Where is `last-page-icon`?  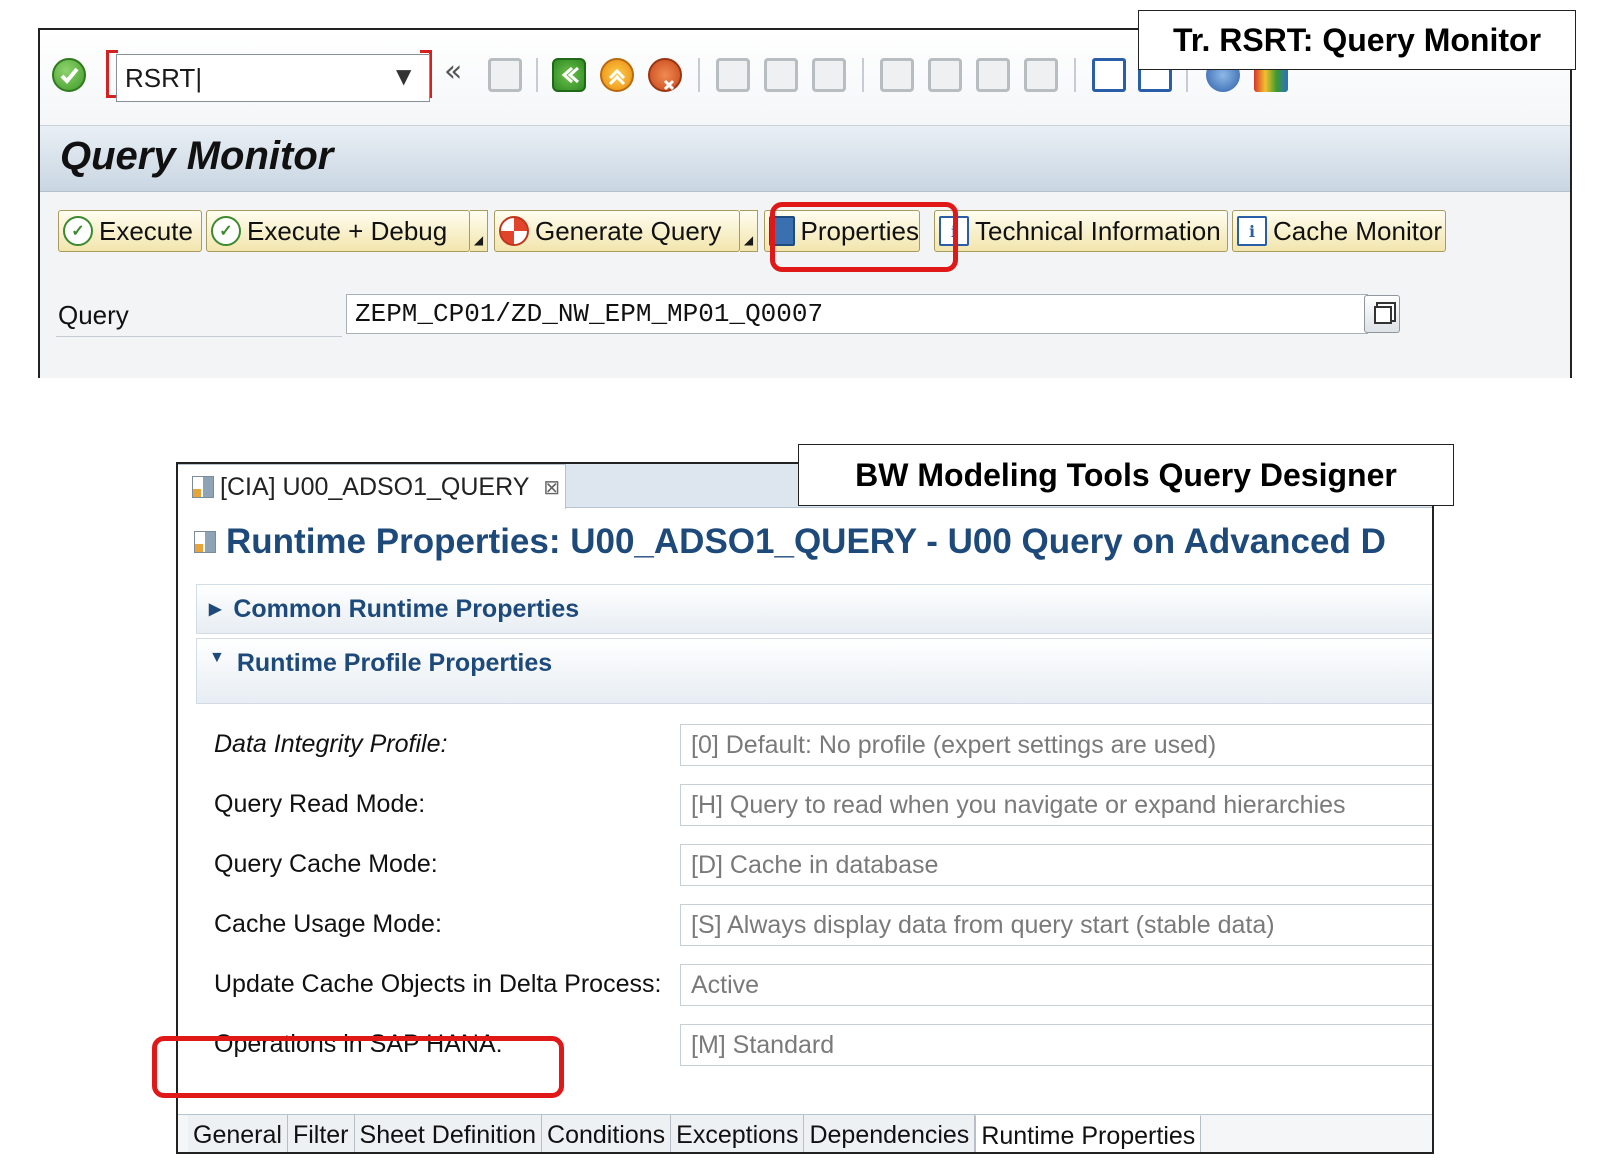
last-page-icon is located at coordinates (1041, 75).